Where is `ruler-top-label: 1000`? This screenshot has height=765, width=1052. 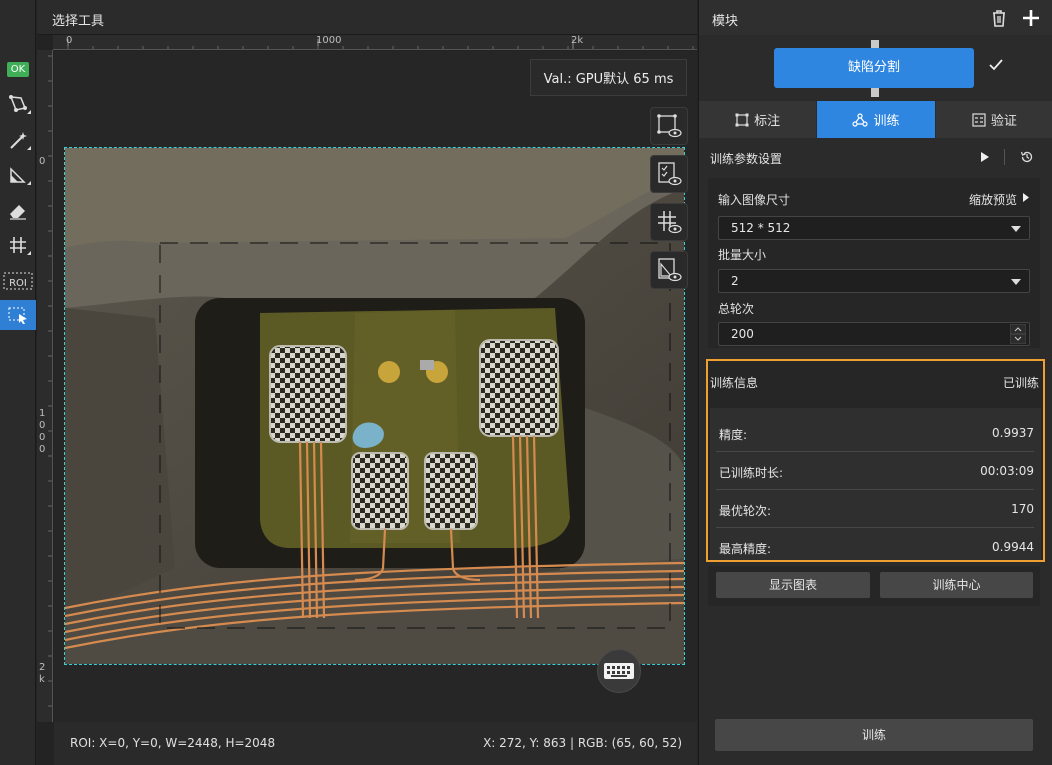
ruler-top-label: 1000 is located at coordinates (329, 40).